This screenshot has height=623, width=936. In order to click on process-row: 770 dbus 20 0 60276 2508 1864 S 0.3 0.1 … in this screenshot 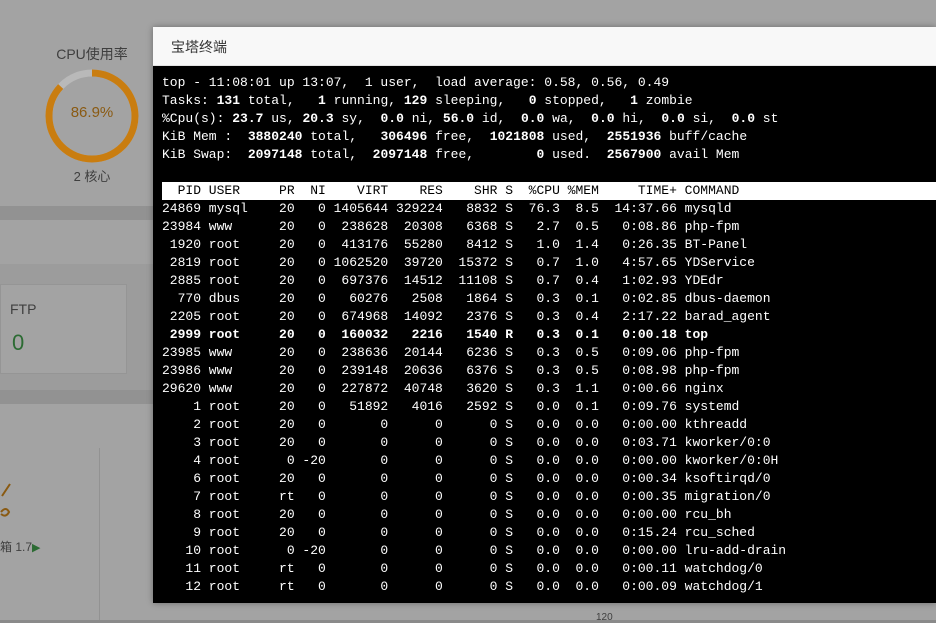, I will do `click(466, 298)`.